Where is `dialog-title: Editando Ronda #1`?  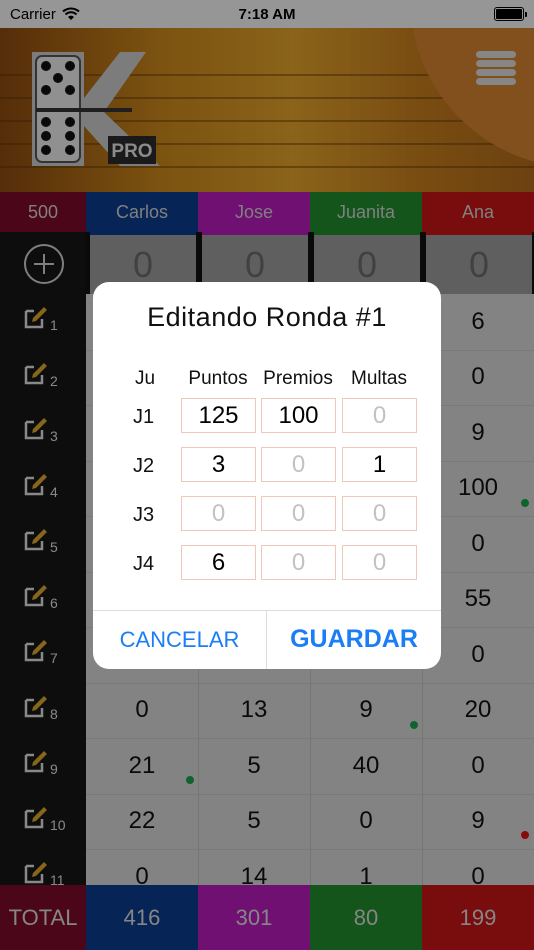
dialog-title: Editando Ronda #1 is located at coordinates (267, 317).